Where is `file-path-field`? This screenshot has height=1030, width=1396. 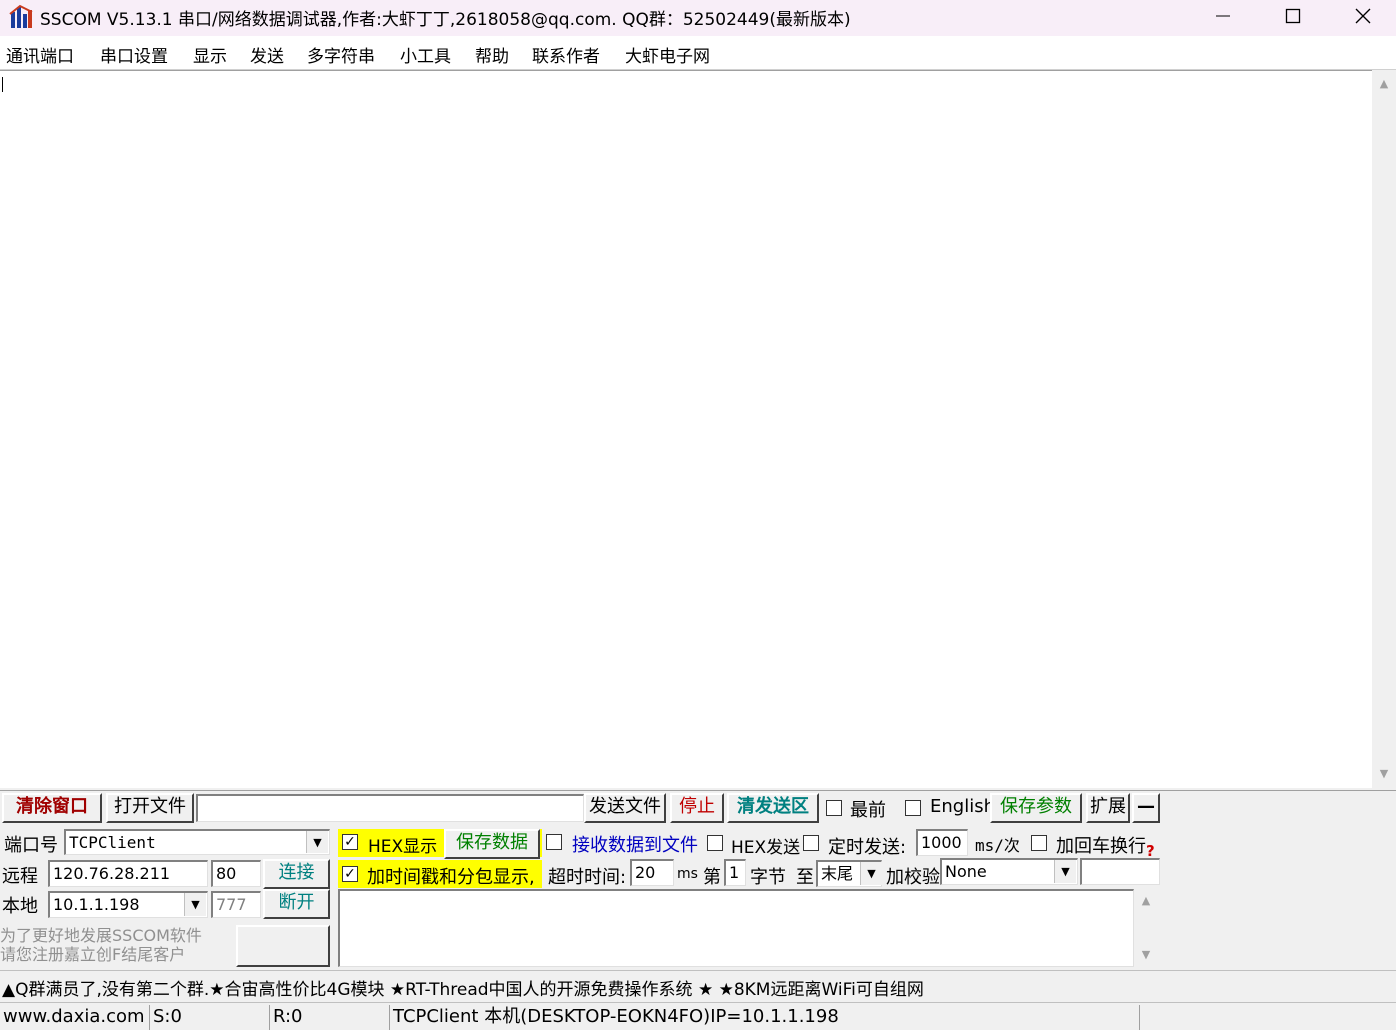
file-path-field is located at coordinates (390, 808).